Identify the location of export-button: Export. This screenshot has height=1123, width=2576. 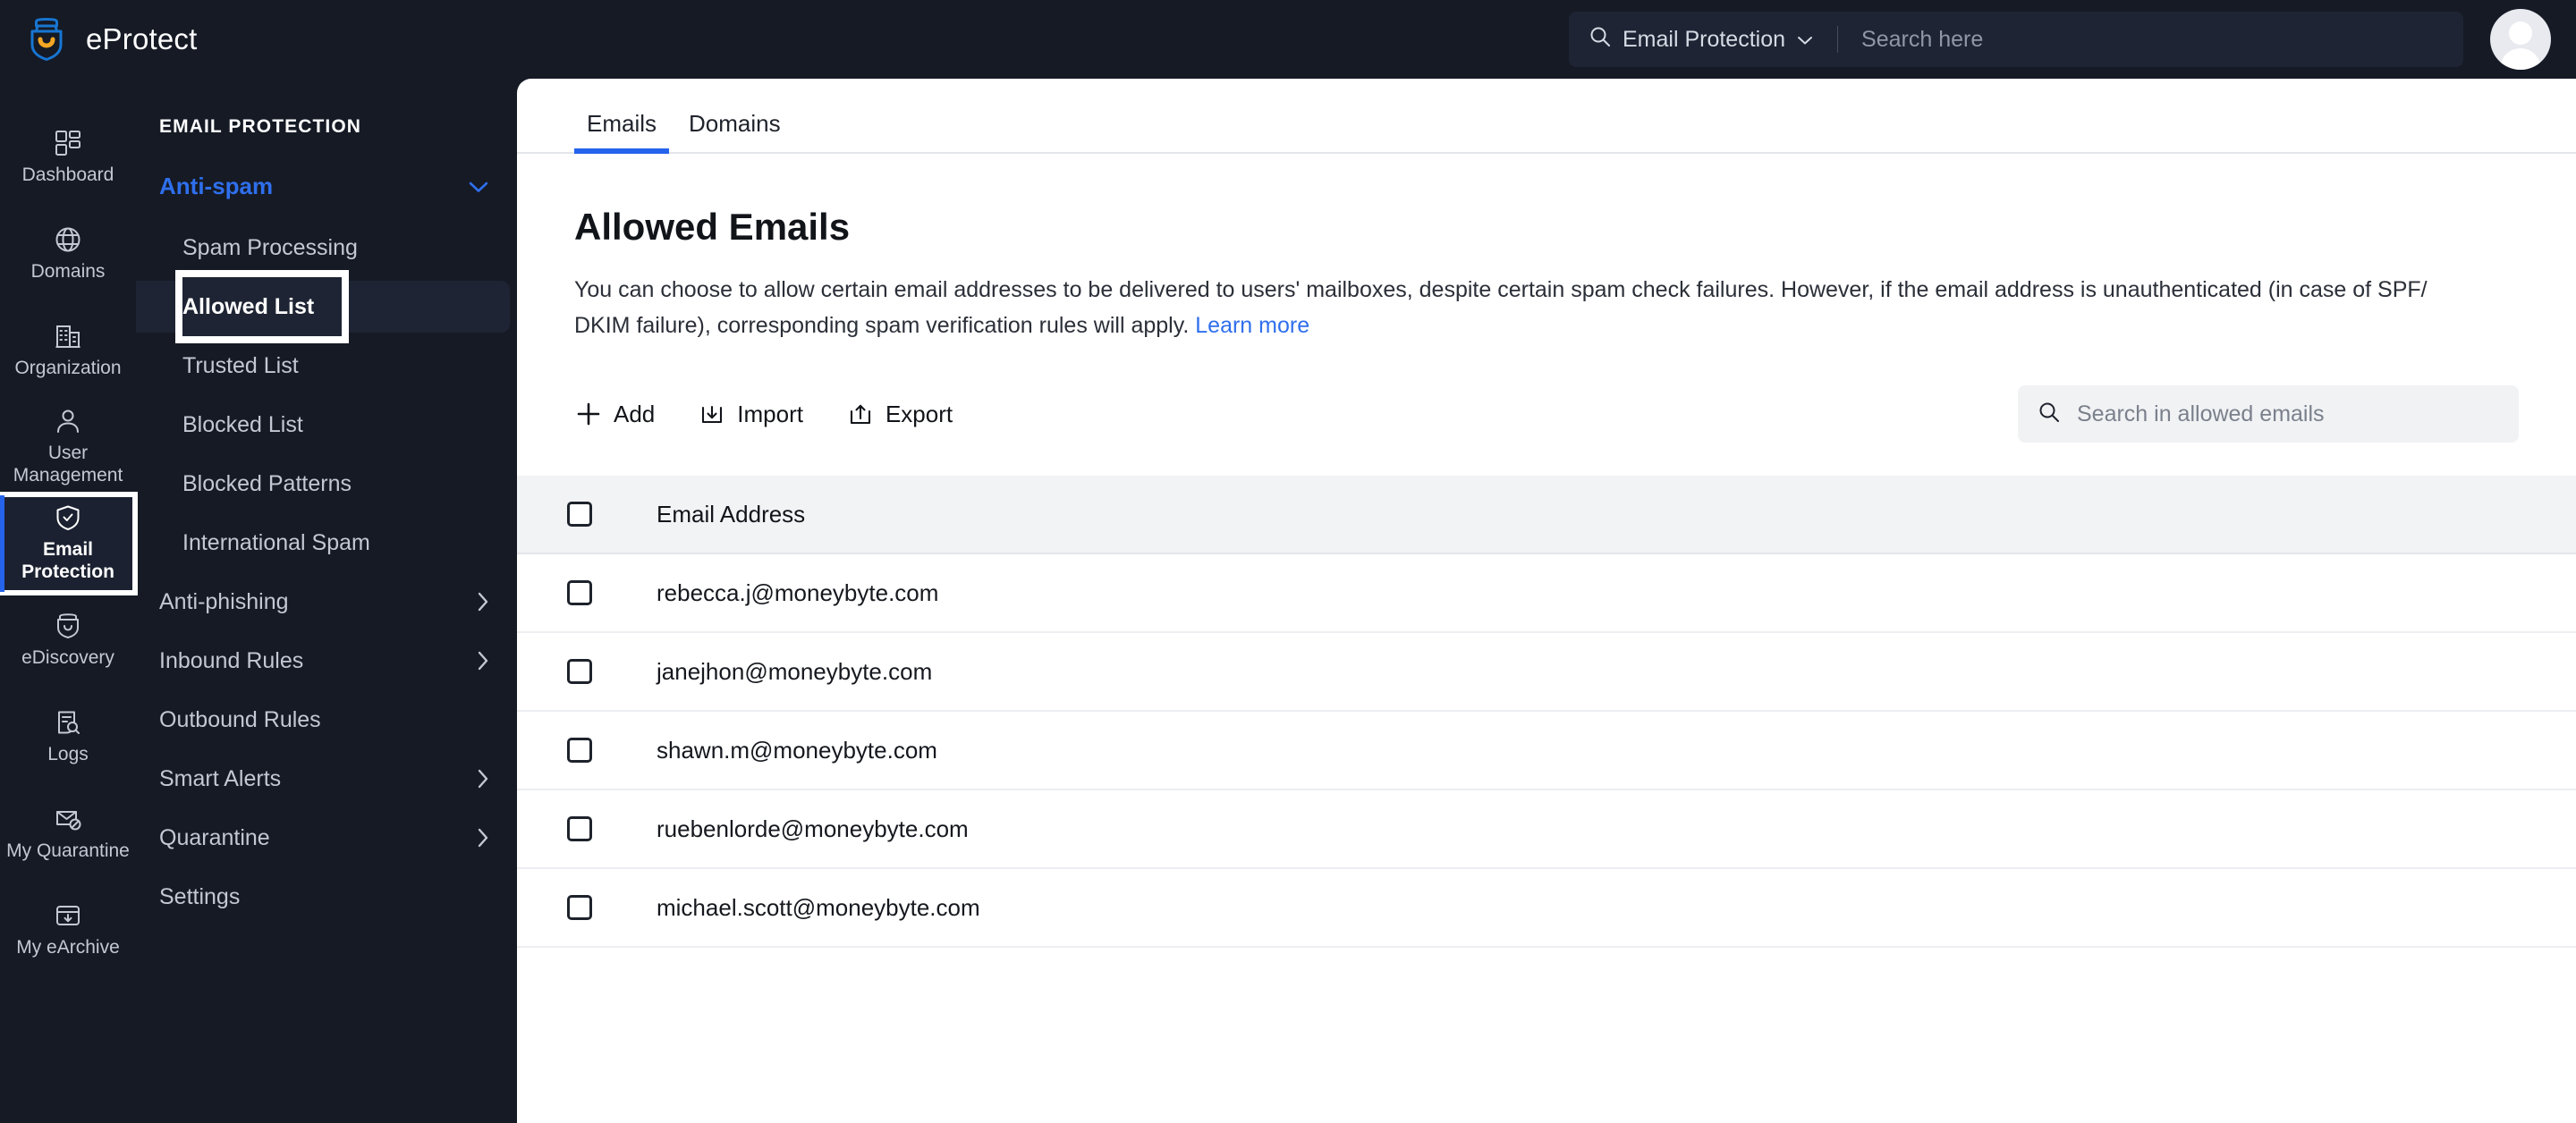
(900, 414).